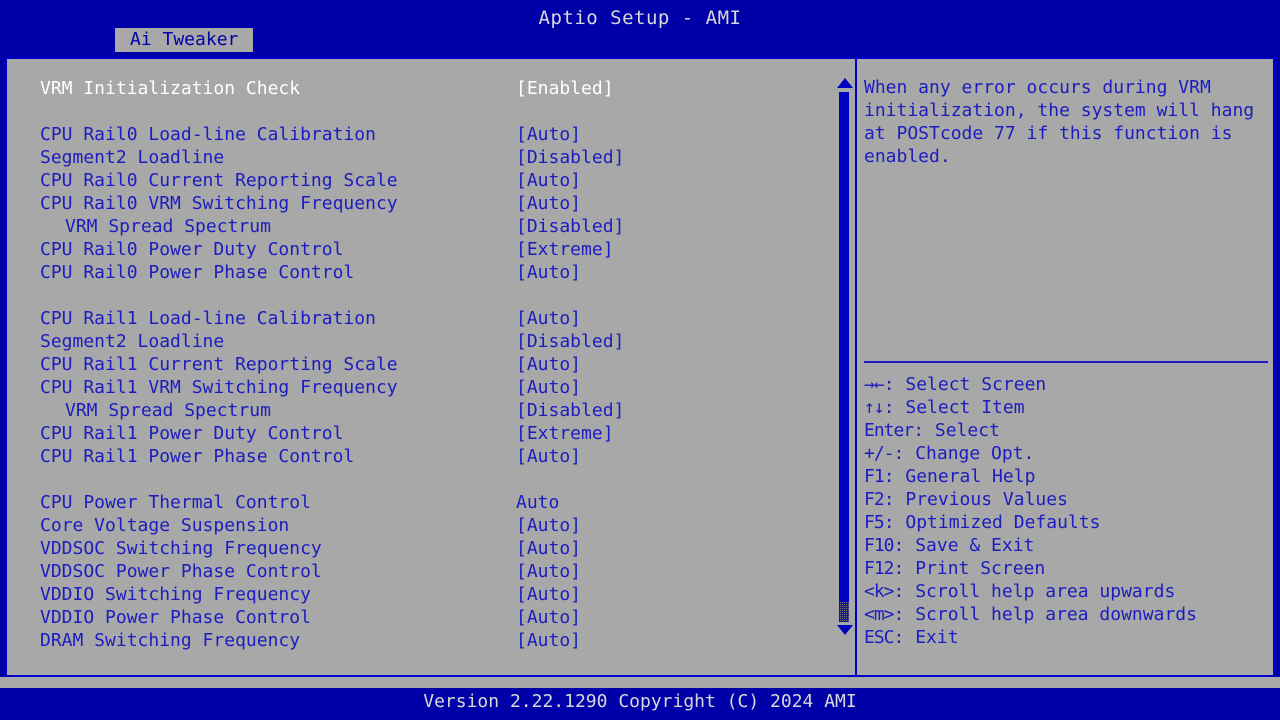  I want to click on setting-label: DRAM Switching Frequency, so click(170, 640).